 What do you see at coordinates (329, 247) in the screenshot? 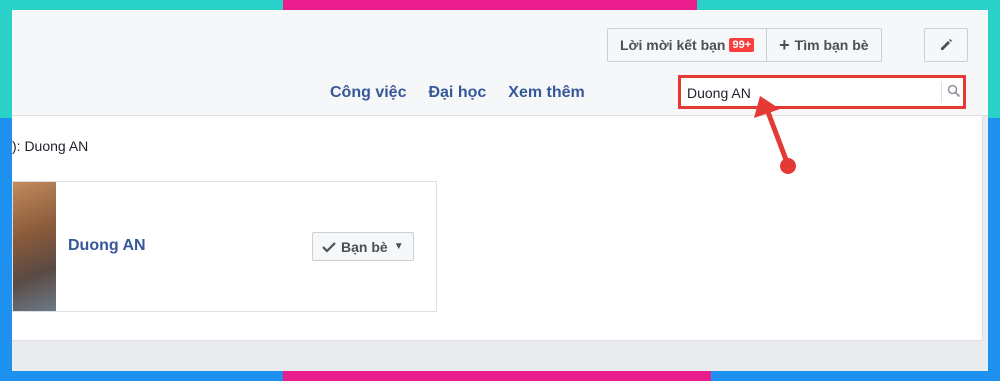
I see `checkmark-icon` at bounding box center [329, 247].